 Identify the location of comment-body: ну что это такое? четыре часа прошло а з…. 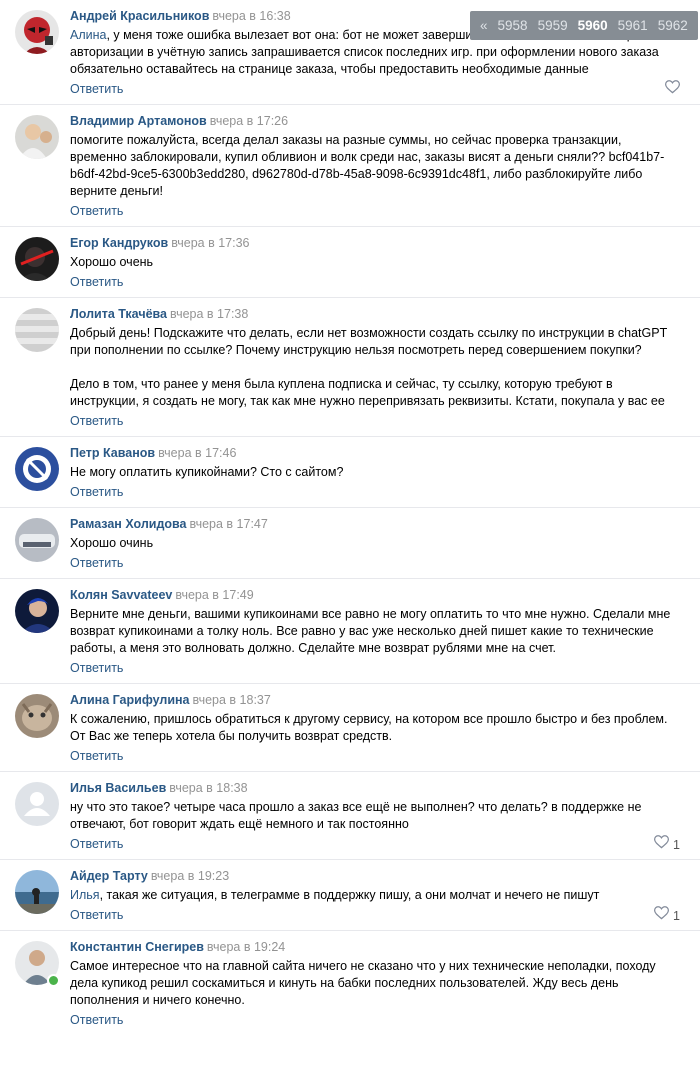
(356, 815).